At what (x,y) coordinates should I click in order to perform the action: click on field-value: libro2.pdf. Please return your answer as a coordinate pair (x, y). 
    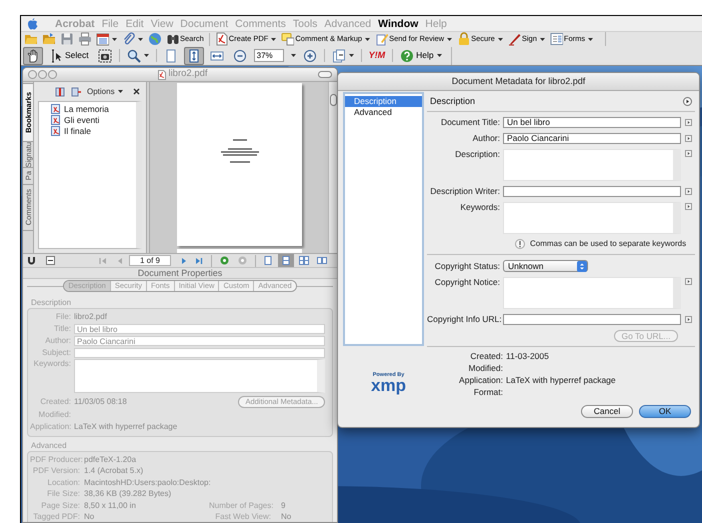
    Looking at the image, I should click on (90, 317).